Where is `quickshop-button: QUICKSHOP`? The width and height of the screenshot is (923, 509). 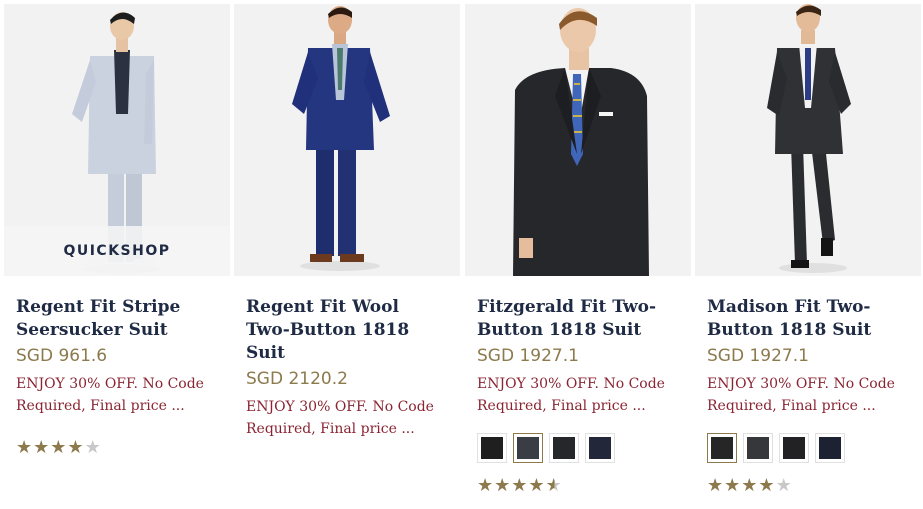
quickshop-button: QUICKSHOP is located at coordinates (117, 251).